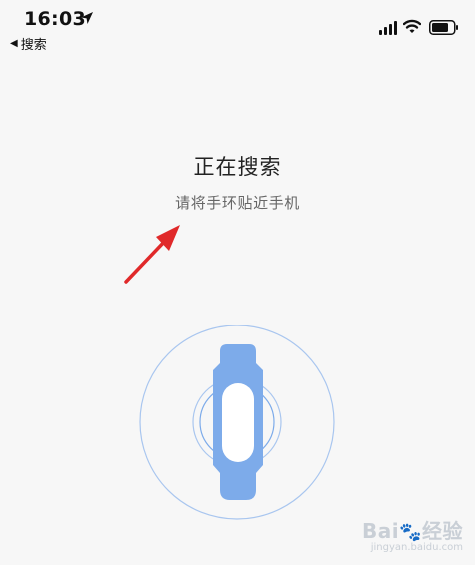  I want to click on watermark-url: jingyan.baidu.com, so click(416, 547).